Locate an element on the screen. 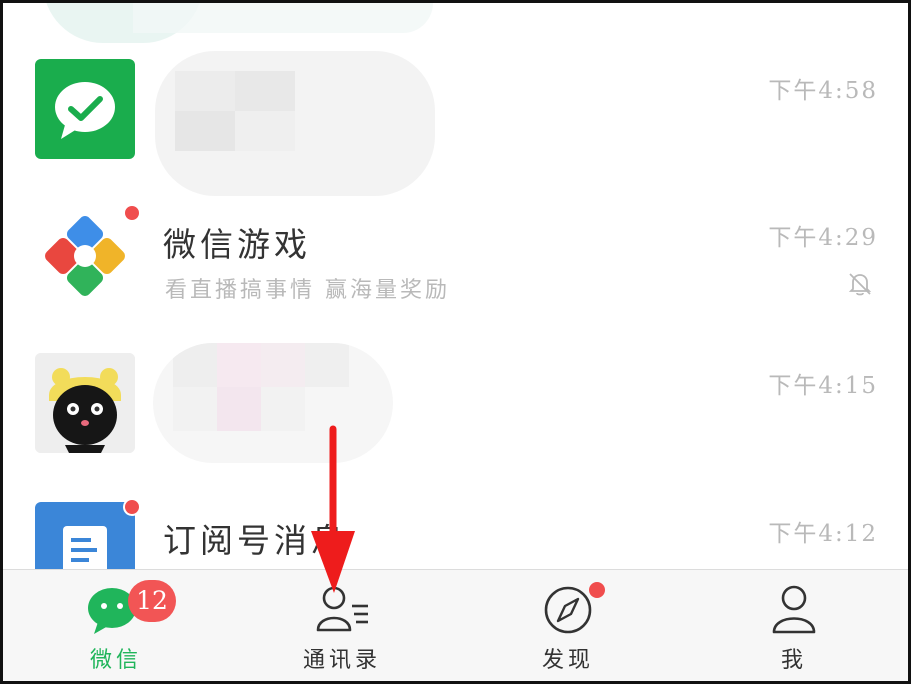 This screenshot has height=684, width=911. unread-count-badge: 12 is located at coordinates (152, 601).